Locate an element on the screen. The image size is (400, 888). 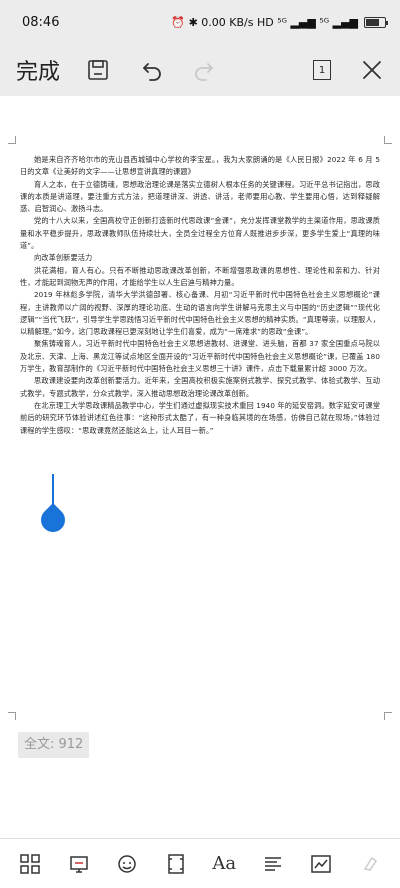
word-count-badge: 全文: 912 is located at coordinates (54, 745).